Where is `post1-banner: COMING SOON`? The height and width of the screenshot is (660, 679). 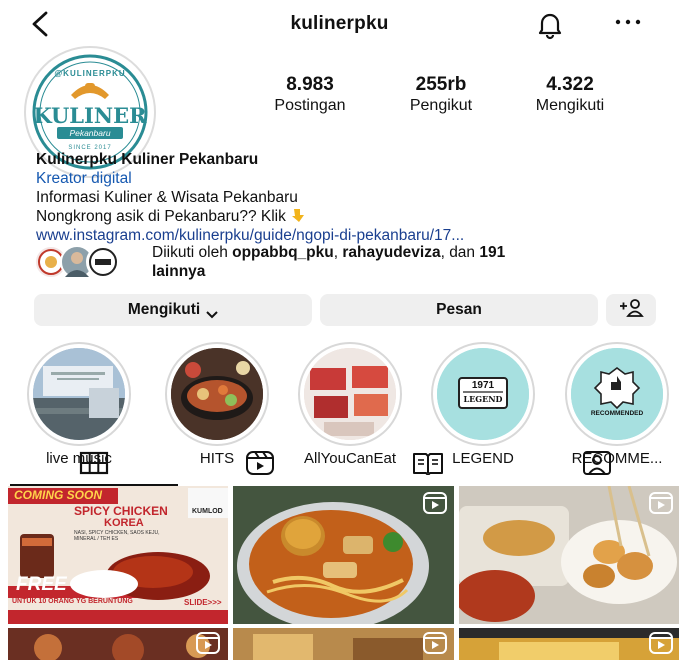 post1-banner: COMING SOON is located at coordinates (58, 495).